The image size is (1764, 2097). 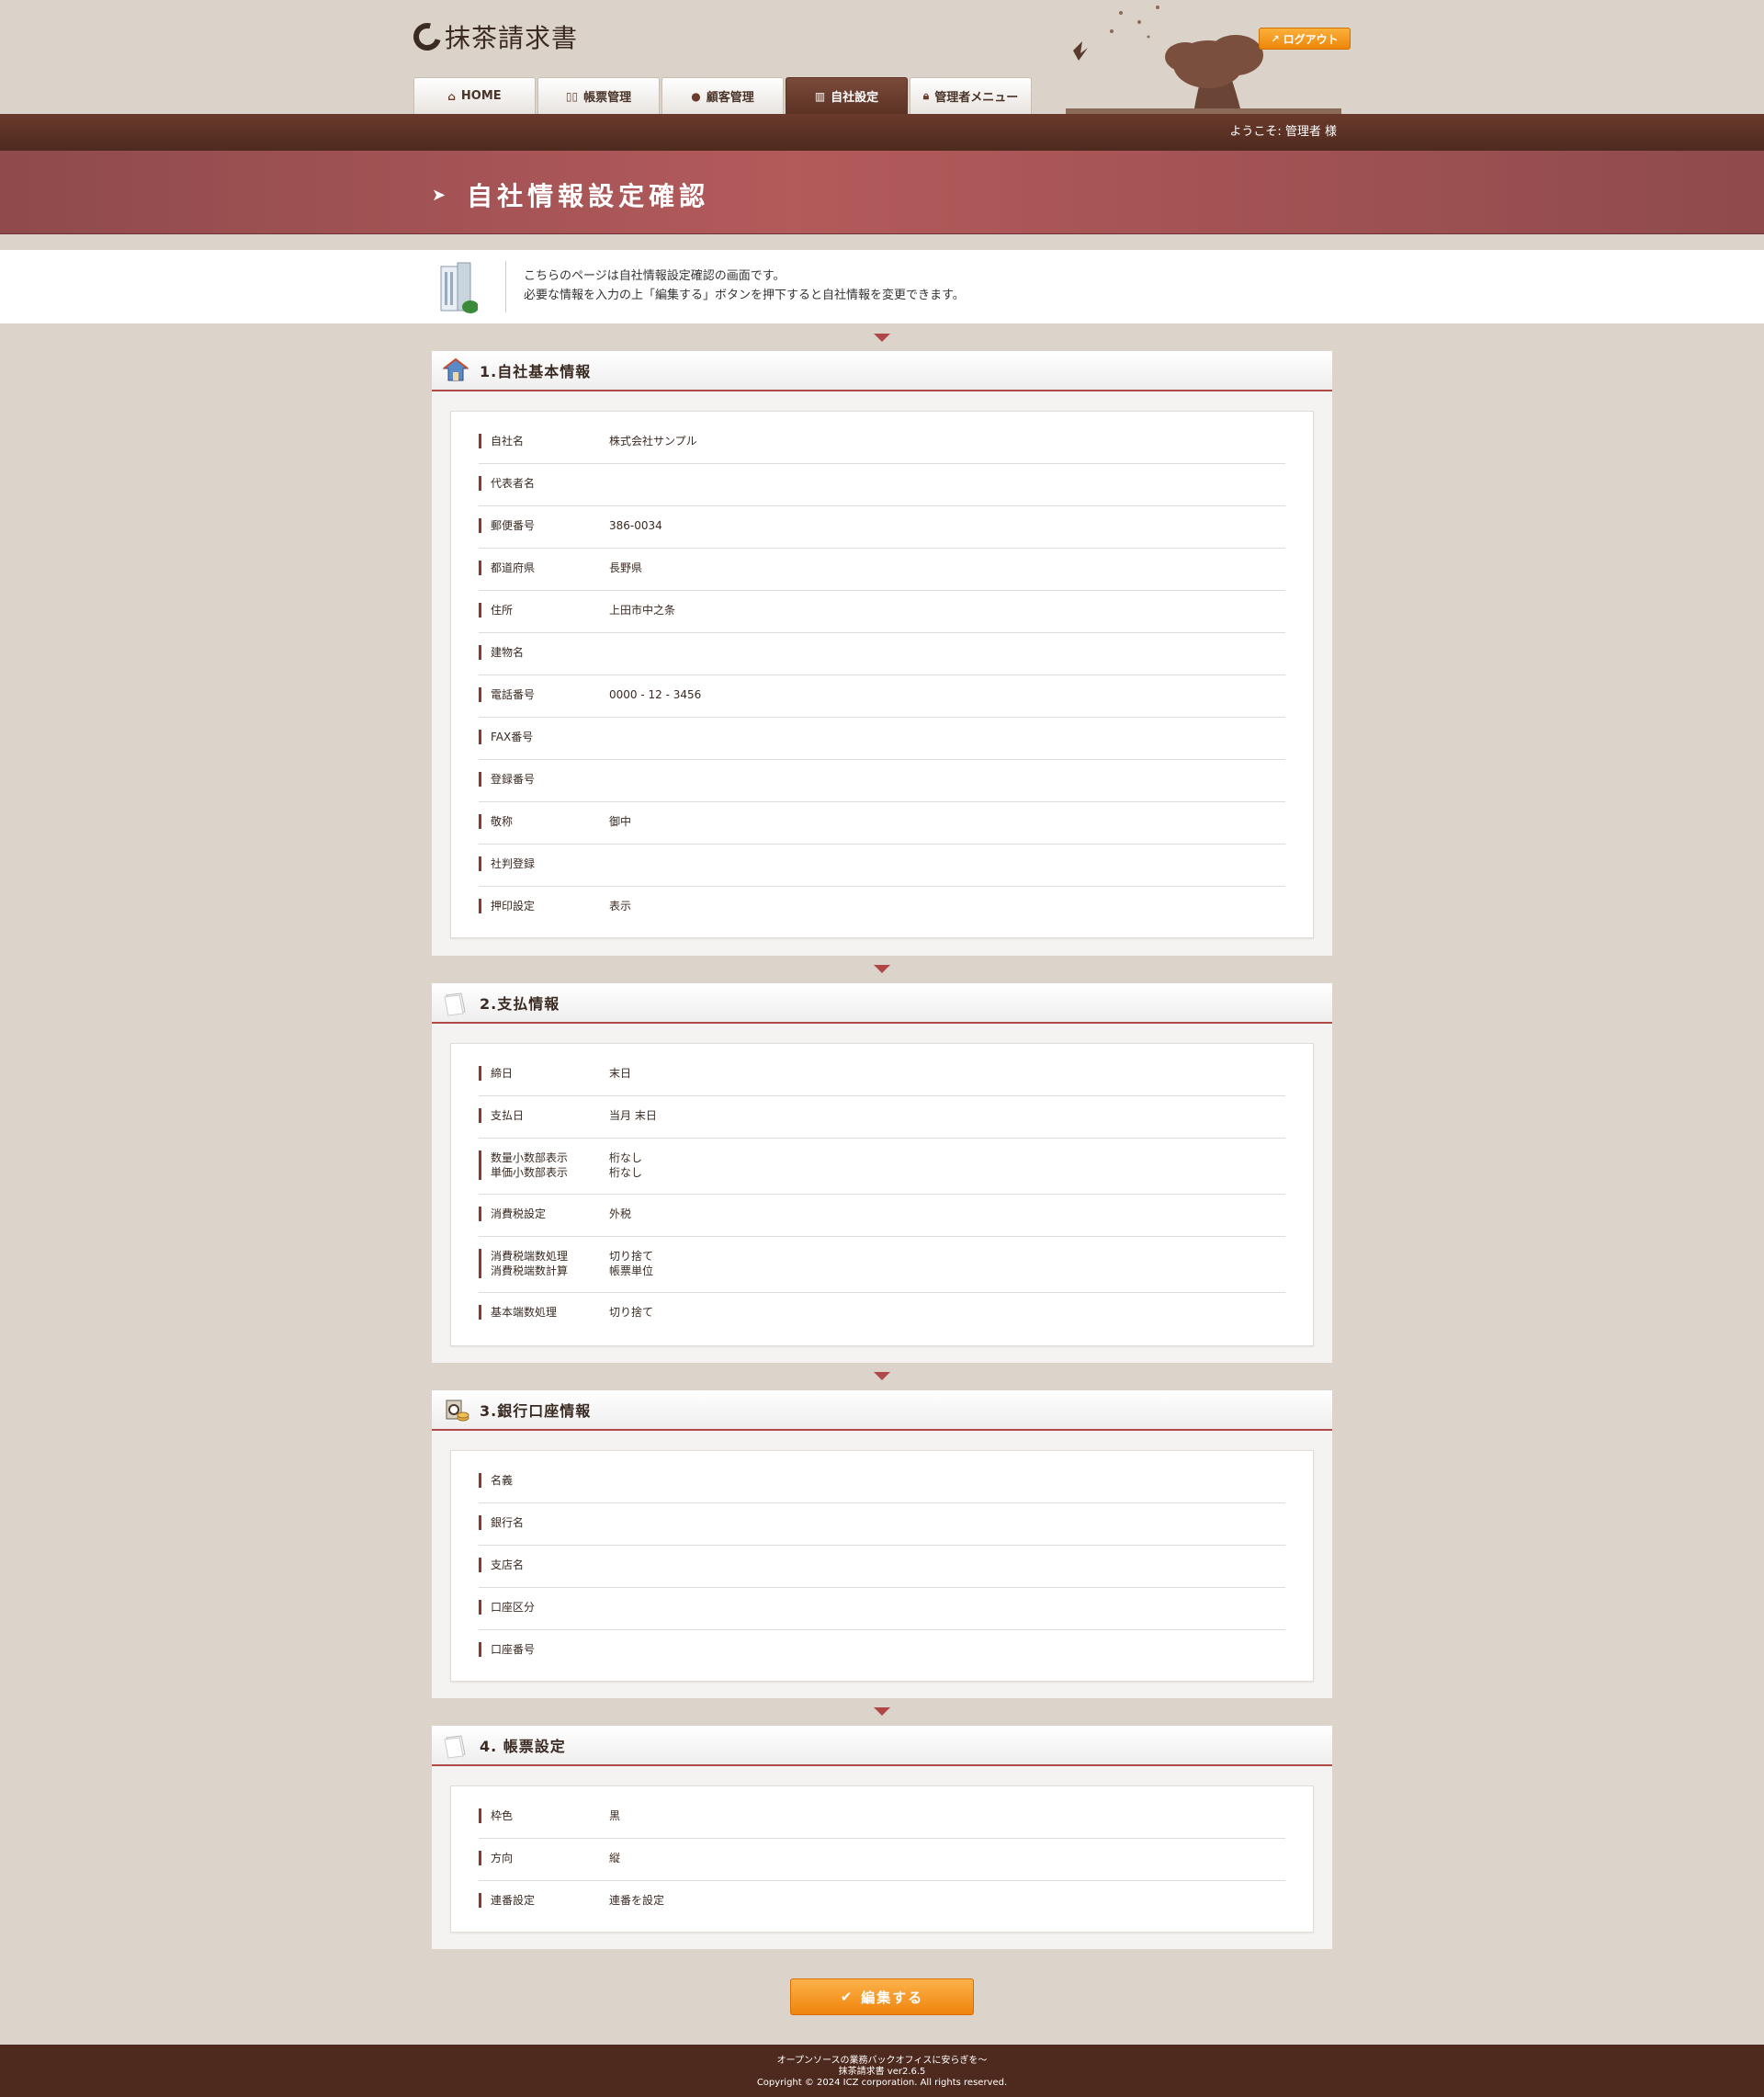 I want to click on tab-customer-management: ● 顧客管理, so click(x=723, y=95).